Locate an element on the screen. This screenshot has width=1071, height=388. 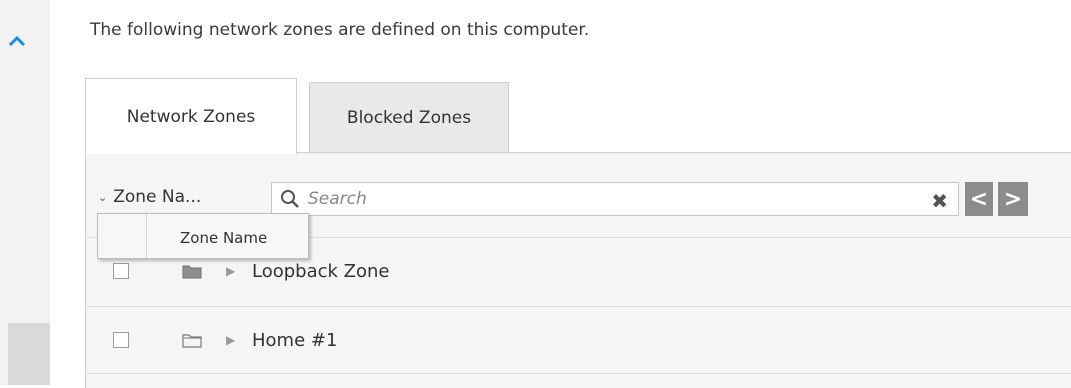
chevron-down-icon: ⌄ is located at coordinates (103, 197).